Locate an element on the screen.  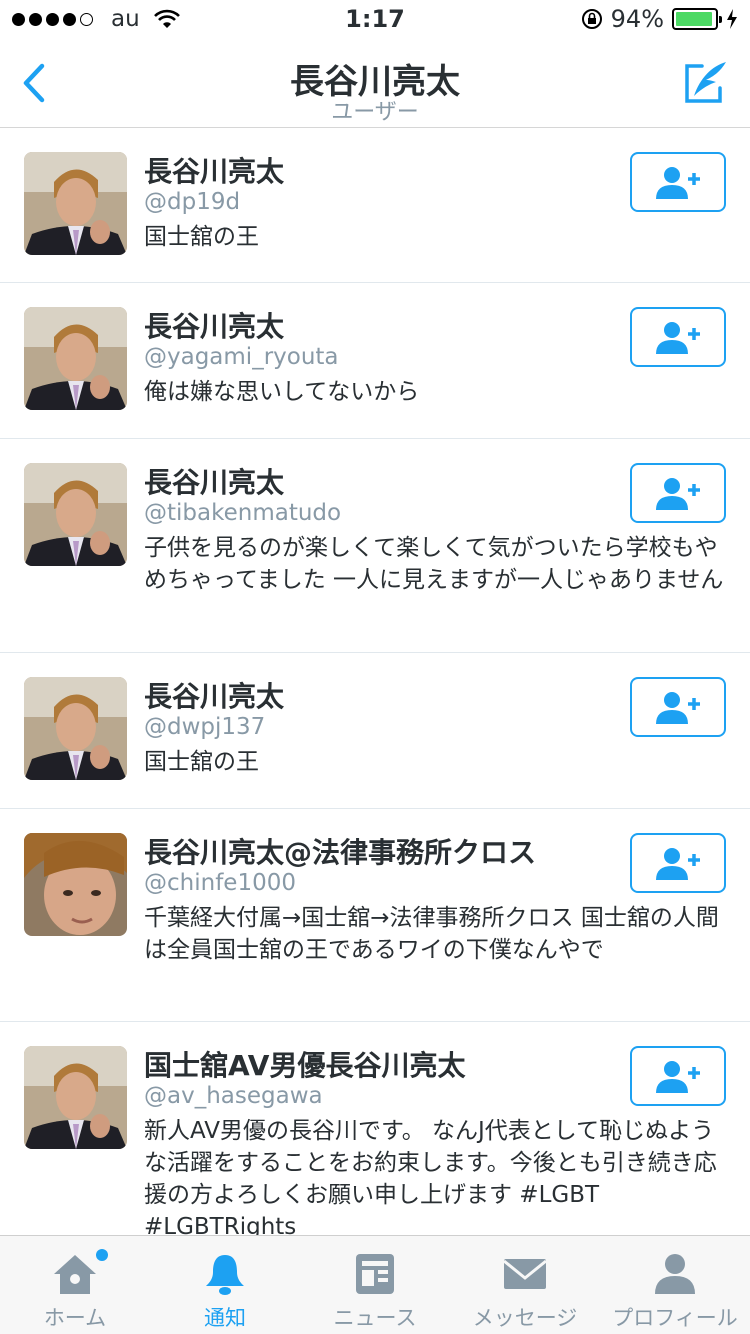
tab-bar: ホーム 通知 ニュース メッセージ プロフィール is located at coordinates (375, 1284).